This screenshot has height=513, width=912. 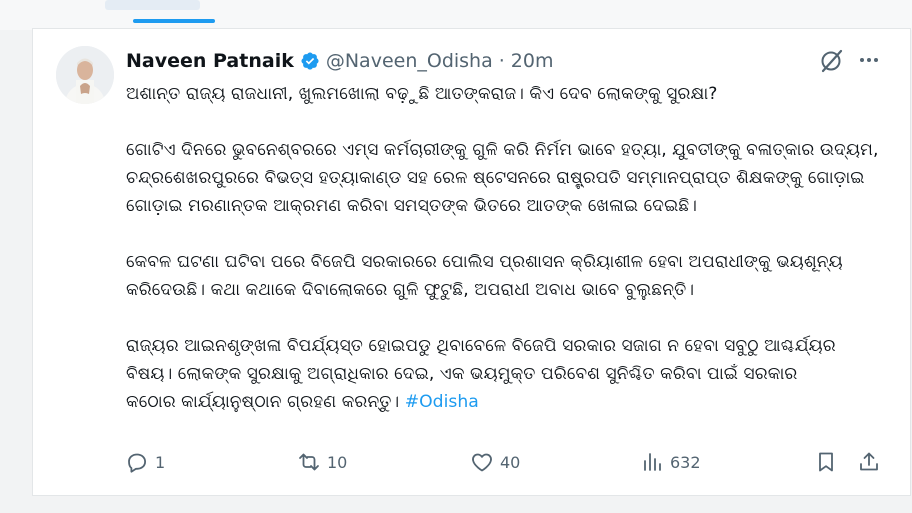 I want to click on reply-icon, so click(x=137, y=463).